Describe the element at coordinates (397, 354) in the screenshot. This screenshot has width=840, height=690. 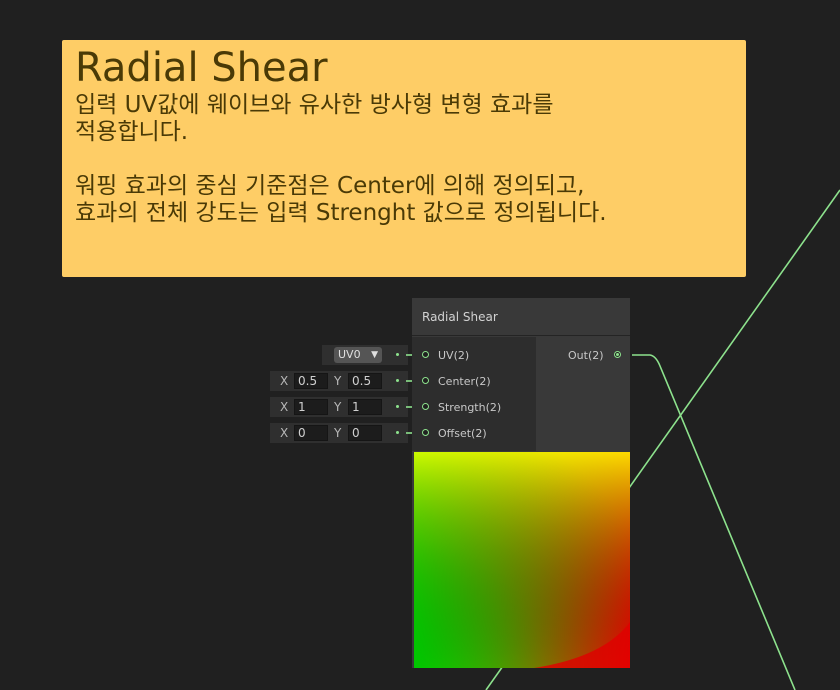
I see `uv-connector-dot` at that location.